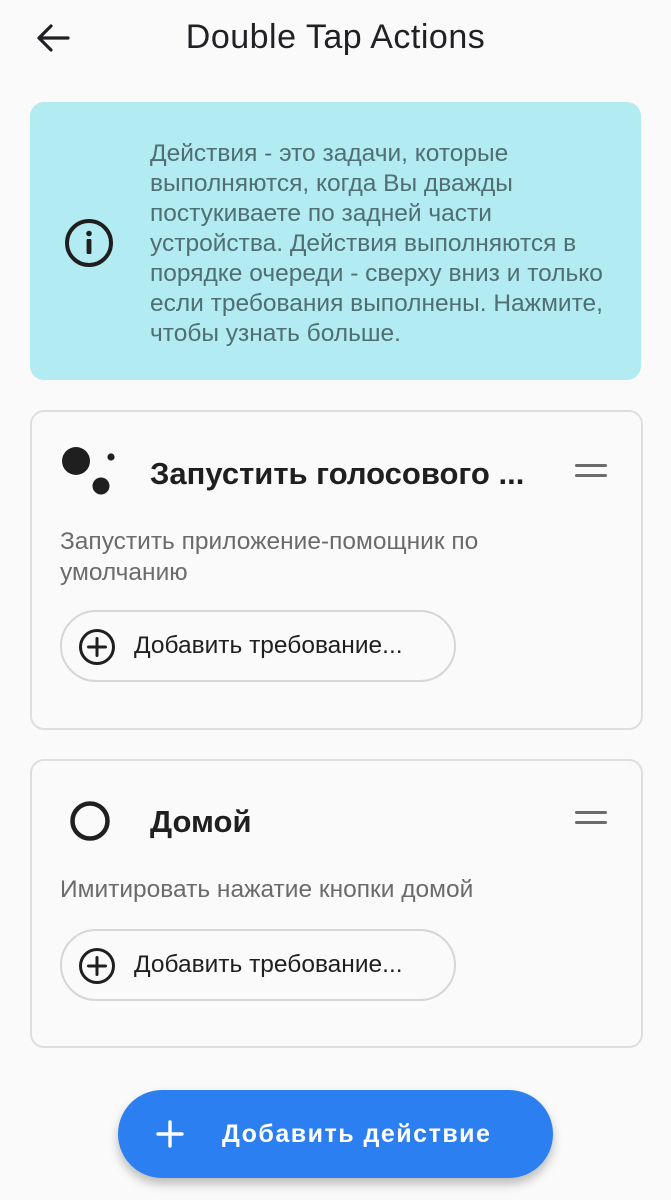 This screenshot has width=671, height=1200. I want to click on page-title: Double Tap Actions, so click(335, 37).